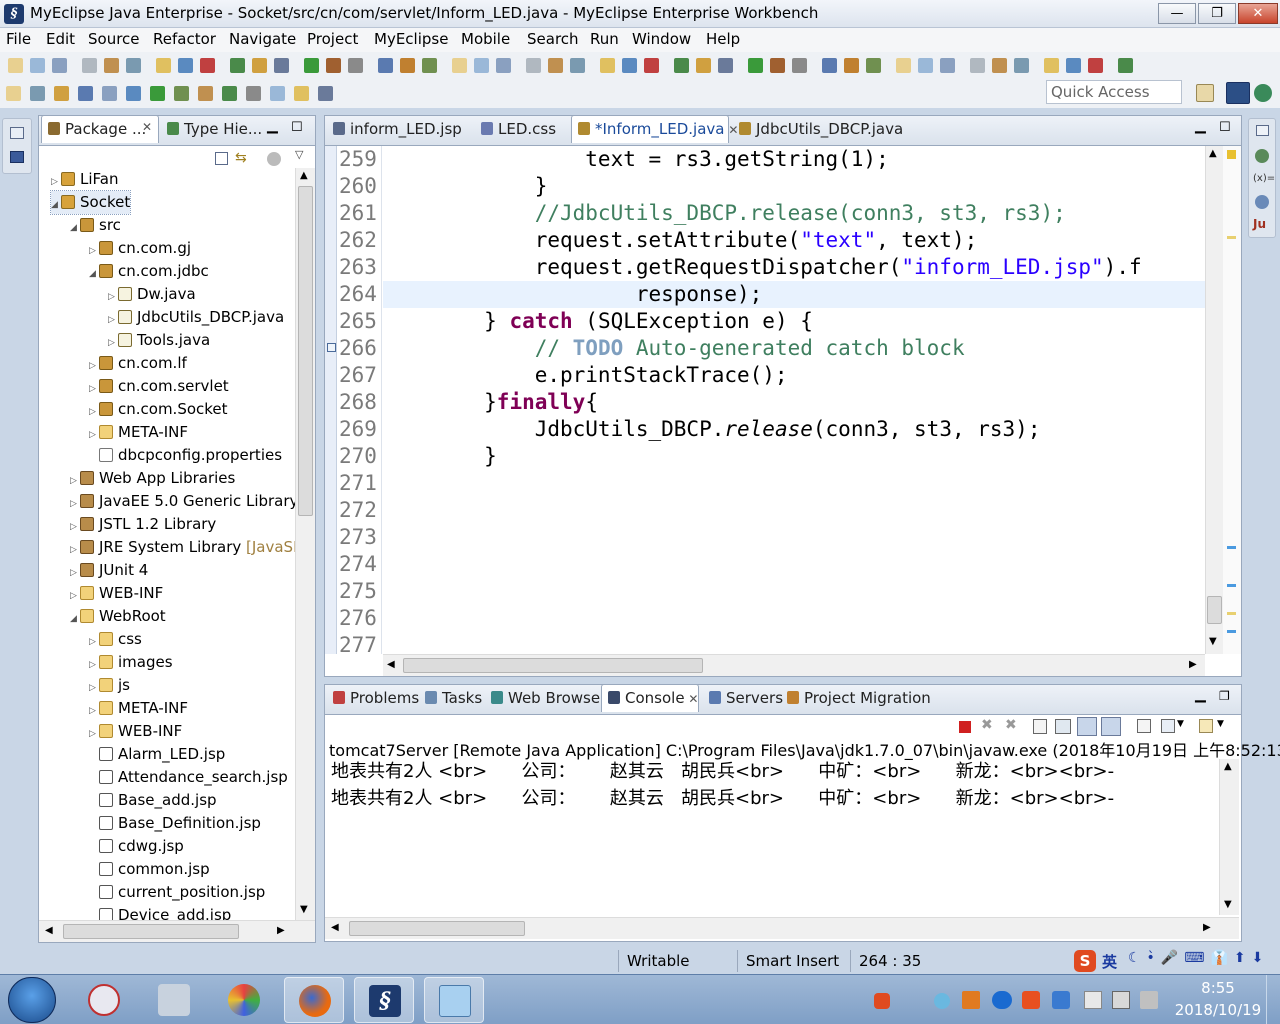  I want to click on scroll-down-icon: ▼, so click(304, 909).